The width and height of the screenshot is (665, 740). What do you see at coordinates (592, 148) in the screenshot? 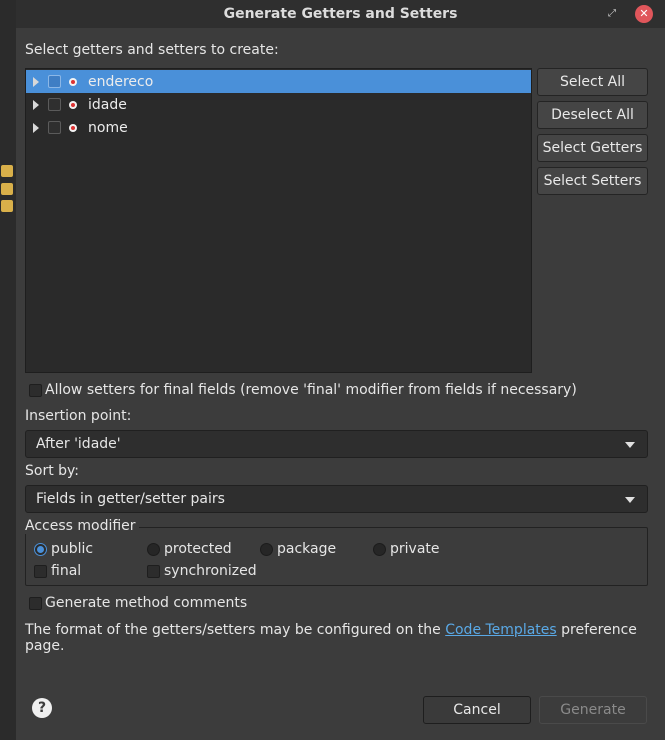
I see `select-getters-button: Select Getters` at bounding box center [592, 148].